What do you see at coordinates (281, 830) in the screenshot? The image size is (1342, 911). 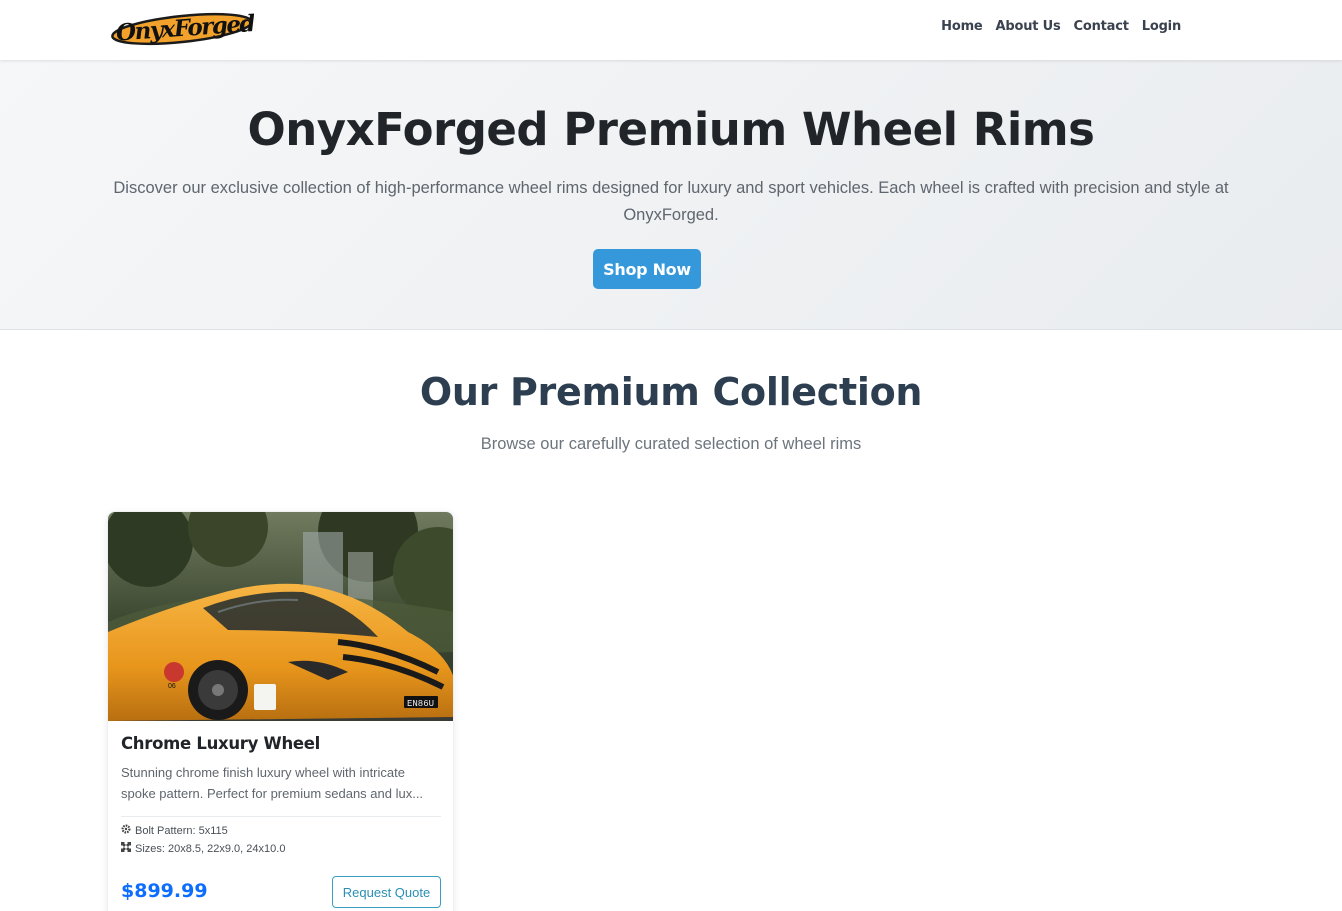 I see `bolt-pattern-spec: Bolt Pattern: 5x115` at bounding box center [281, 830].